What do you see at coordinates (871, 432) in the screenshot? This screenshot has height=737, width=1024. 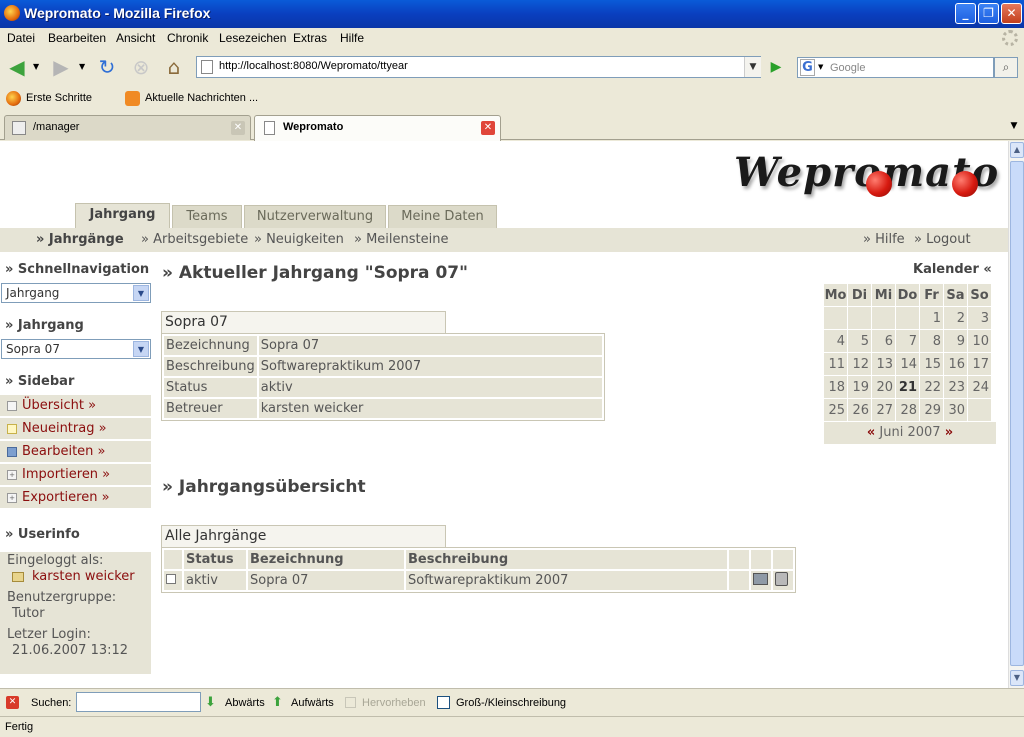 I see `calendar-prev-month: «` at bounding box center [871, 432].